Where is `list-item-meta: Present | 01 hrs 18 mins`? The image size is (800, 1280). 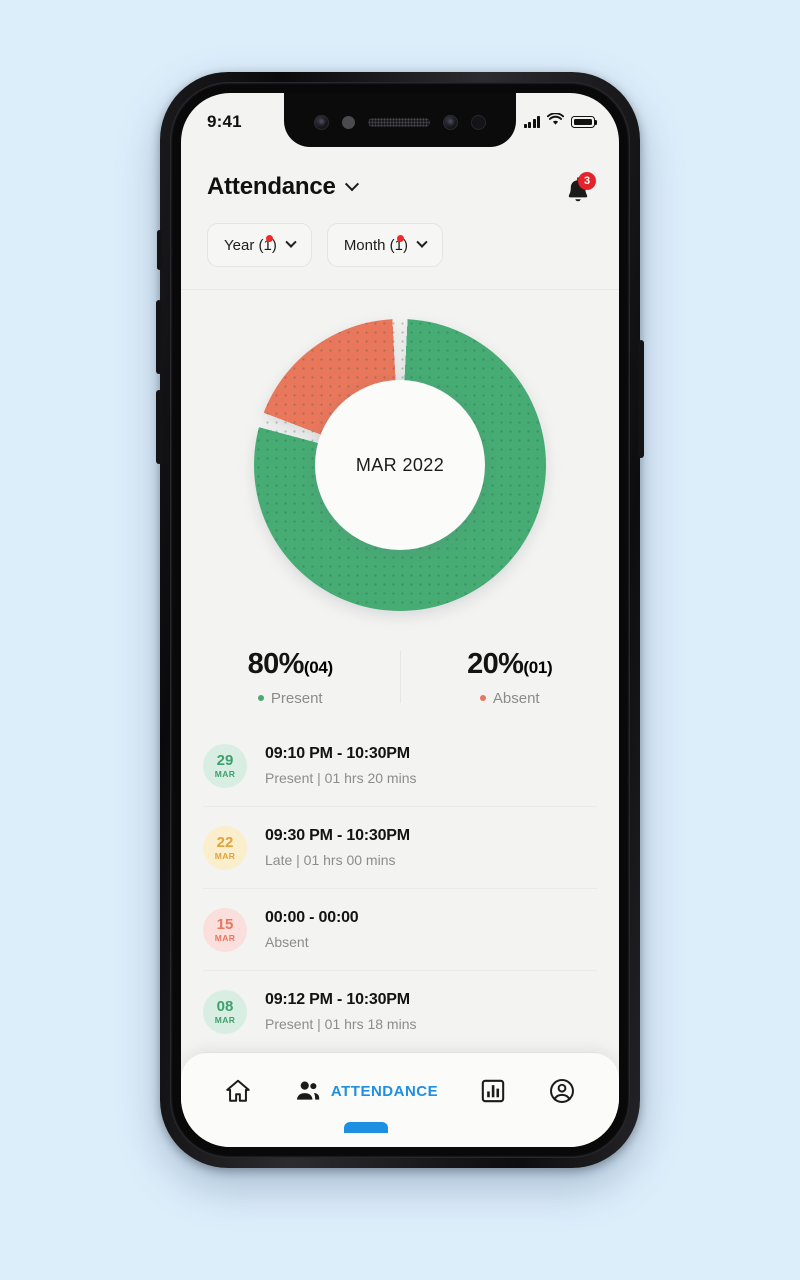 list-item-meta: Present | 01 hrs 18 mins is located at coordinates (341, 1024).